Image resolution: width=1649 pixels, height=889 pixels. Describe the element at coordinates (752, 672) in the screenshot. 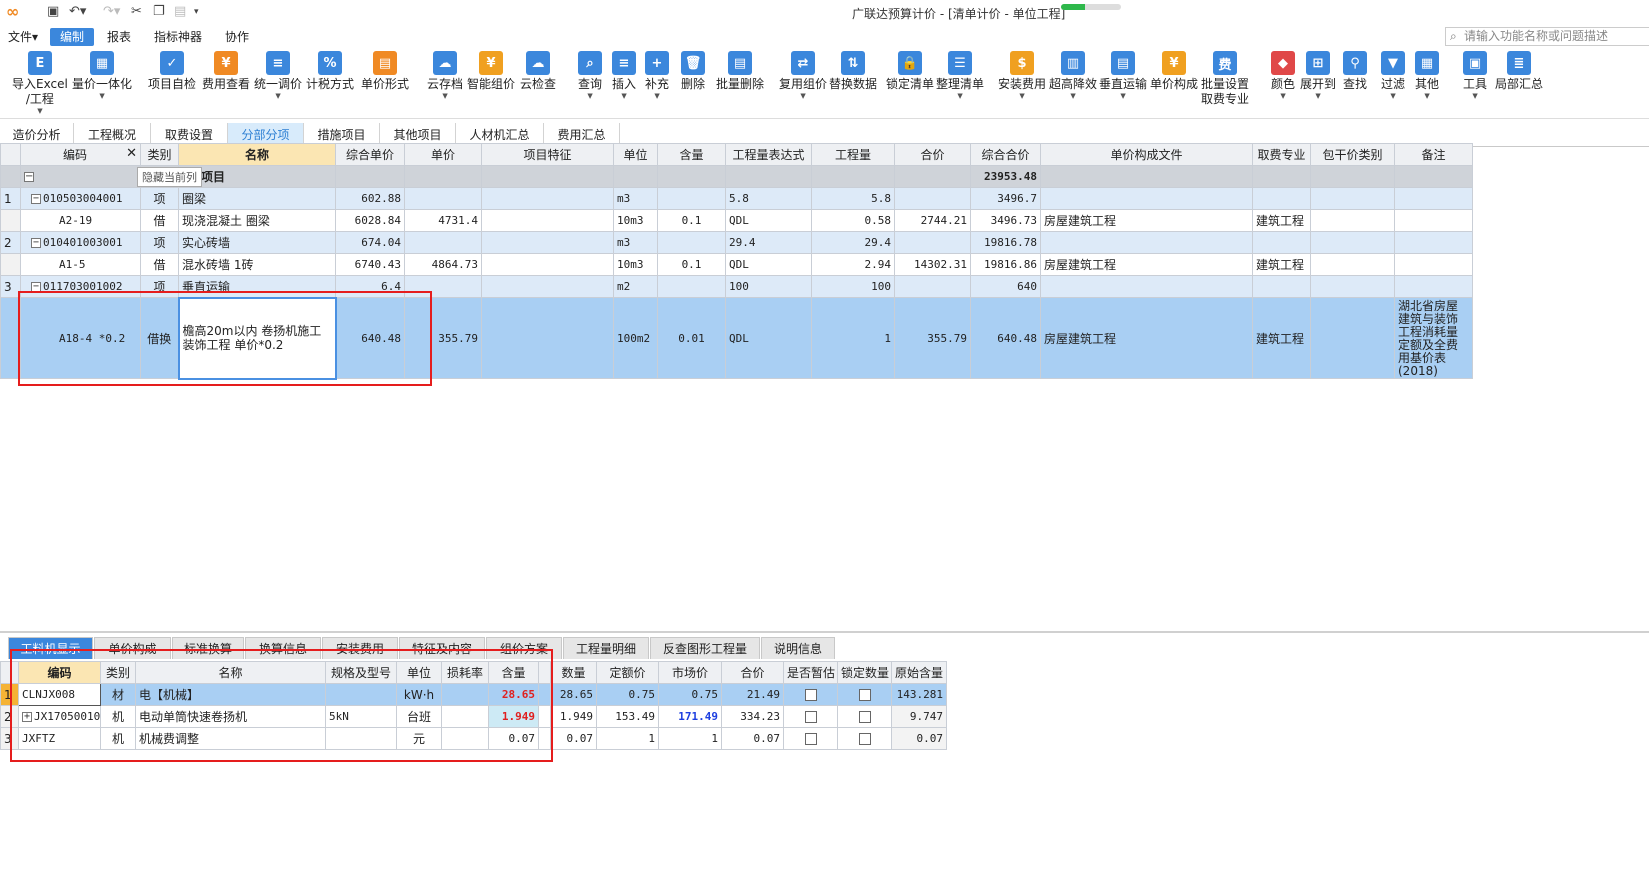

I see `res-header-total: 合价` at that location.